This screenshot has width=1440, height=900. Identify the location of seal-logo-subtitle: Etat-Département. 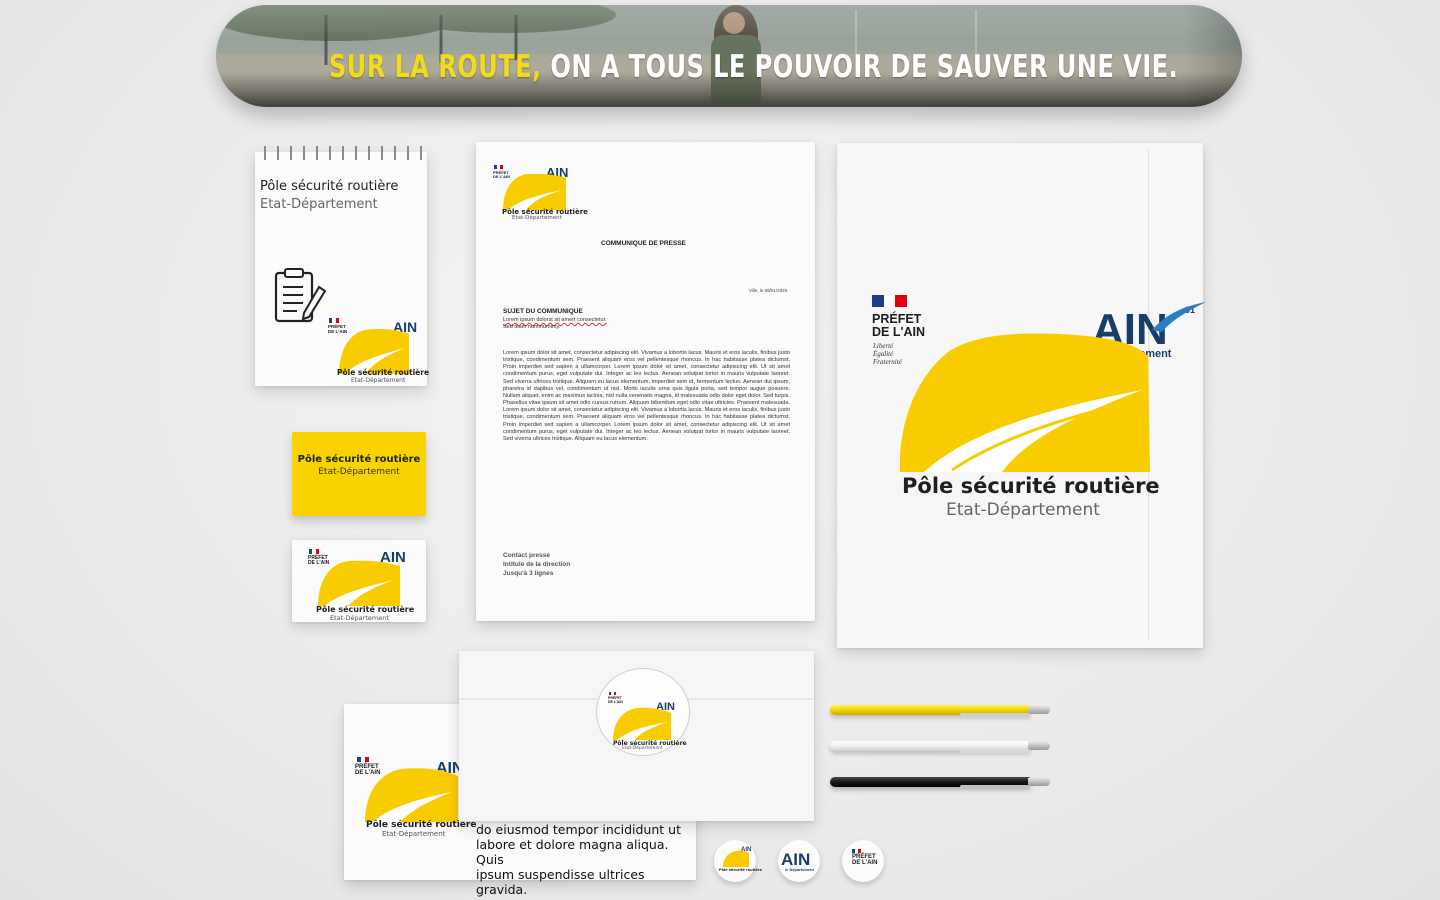
(642, 748).